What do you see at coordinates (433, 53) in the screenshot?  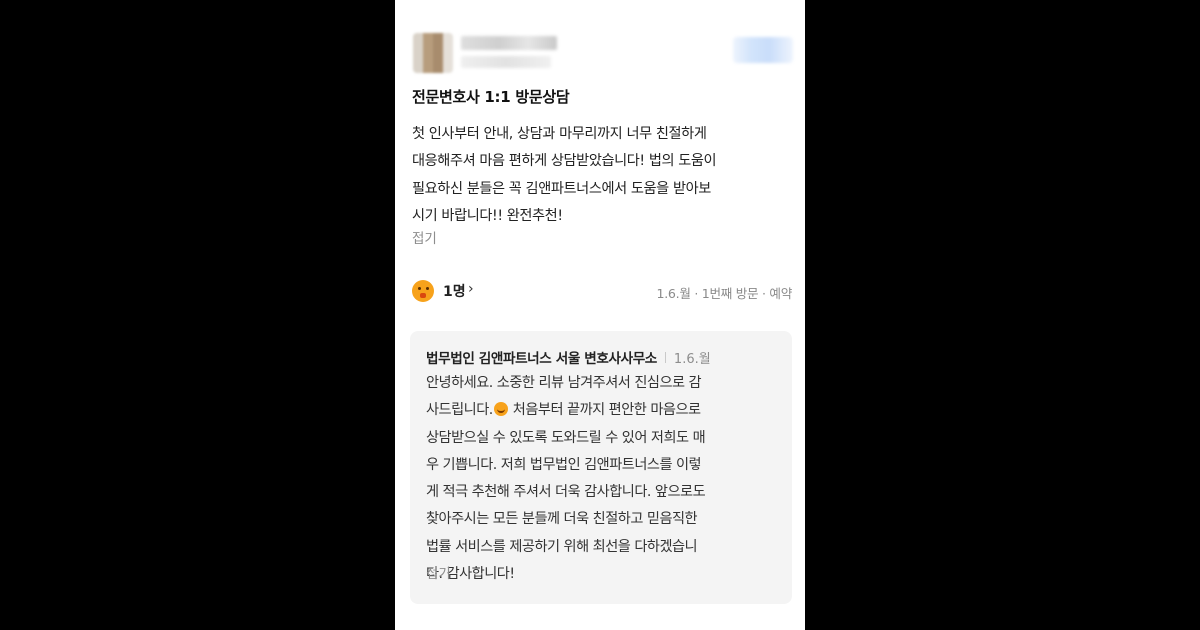 I see `reviewer-avatar` at bounding box center [433, 53].